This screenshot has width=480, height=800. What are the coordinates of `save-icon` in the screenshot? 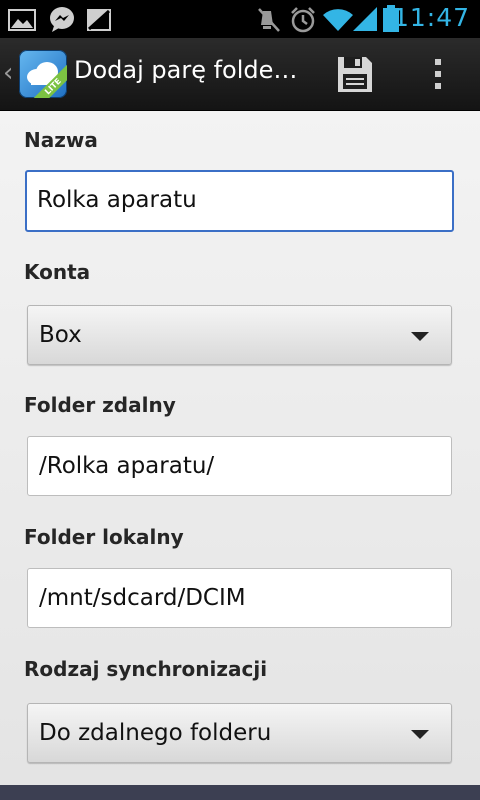 It's located at (355, 74).